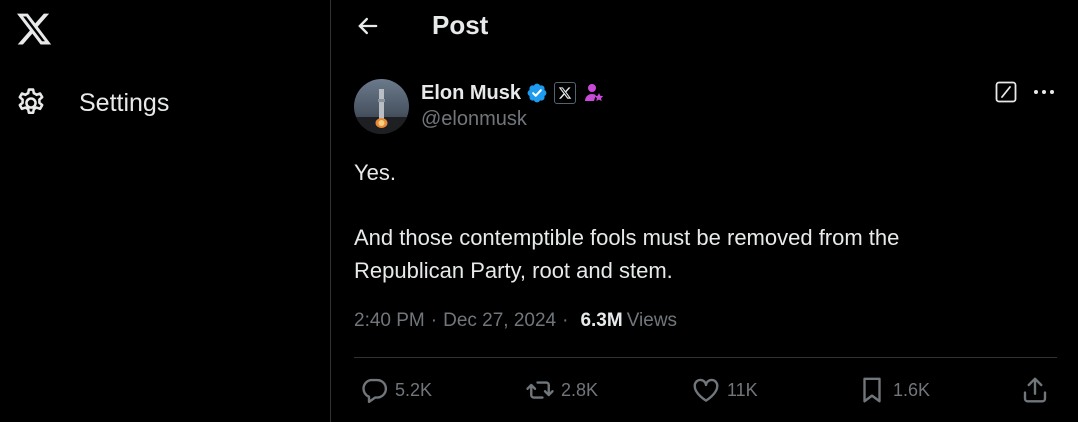 This screenshot has height=422, width=1078. What do you see at coordinates (652, 320) in the screenshot?
I see `views-label: Views` at bounding box center [652, 320].